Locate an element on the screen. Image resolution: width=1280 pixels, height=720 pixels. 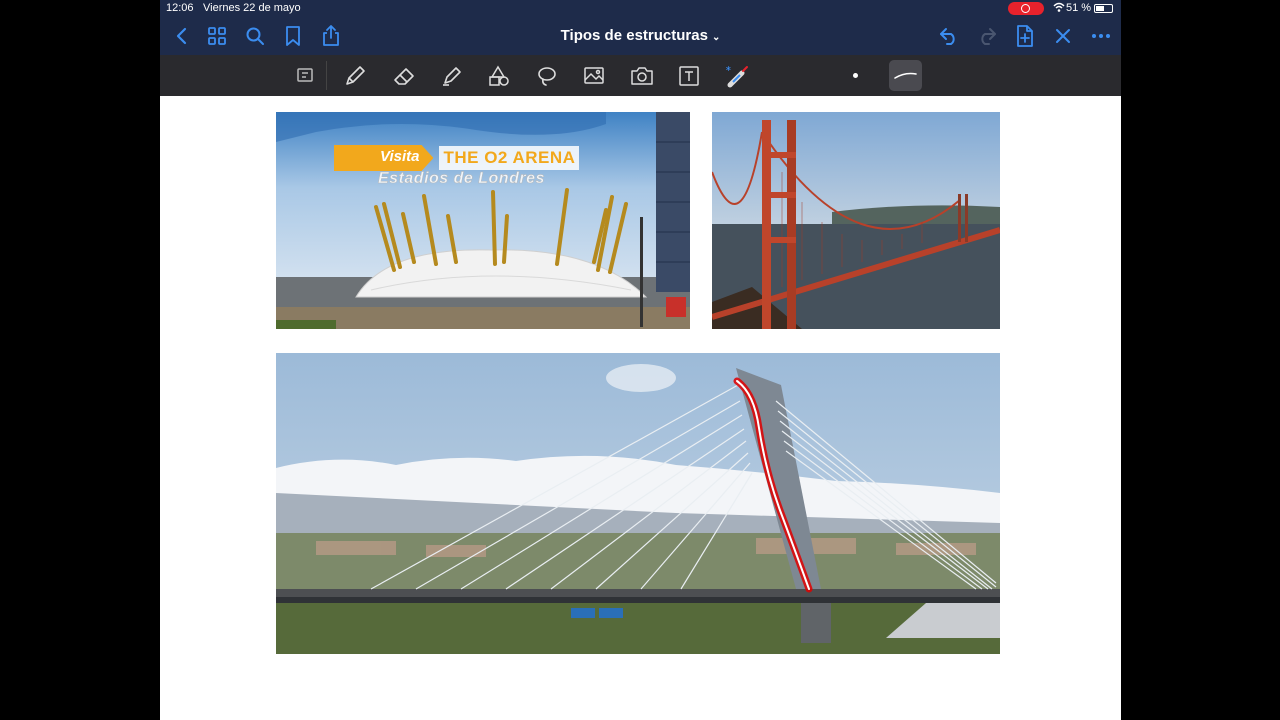
text-icon is located at coordinates (689, 76).